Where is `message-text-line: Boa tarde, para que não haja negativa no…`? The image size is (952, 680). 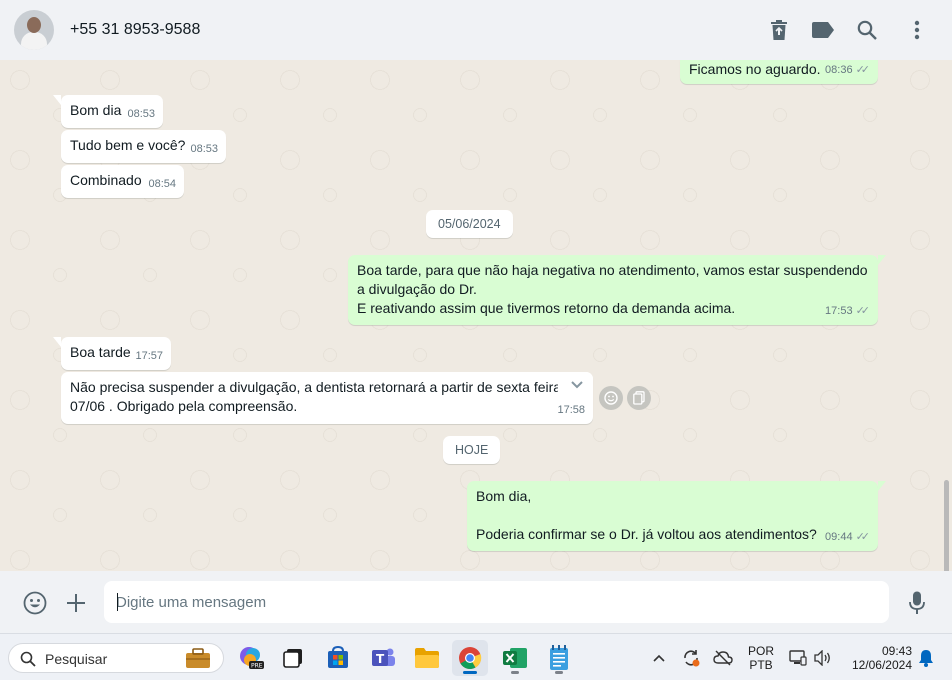
message-text-line: Boa tarde, para que não haja negativa no… is located at coordinates (612, 270).